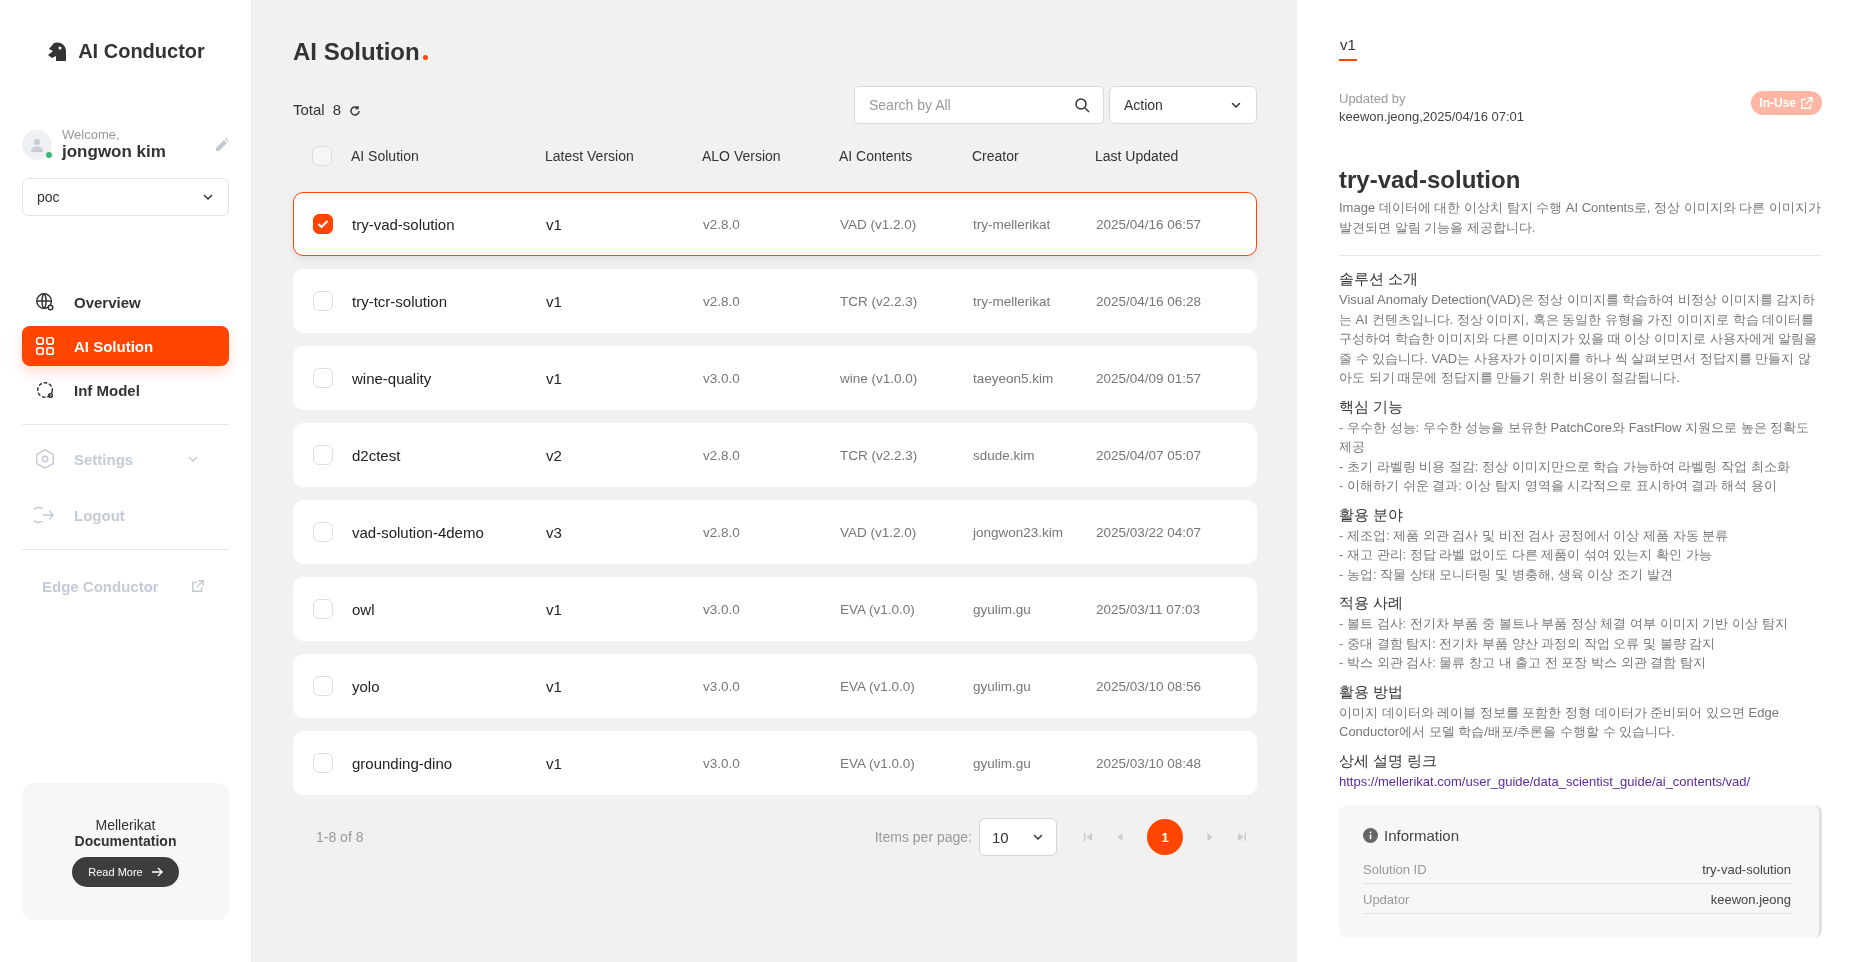  Describe the element at coordinates (1534, 535) in the screenshot. I see `section-text: - 제조업: 제품 외관 검사 및 비전 검사 공정에서 이상 제품 자동 분류` at that location.